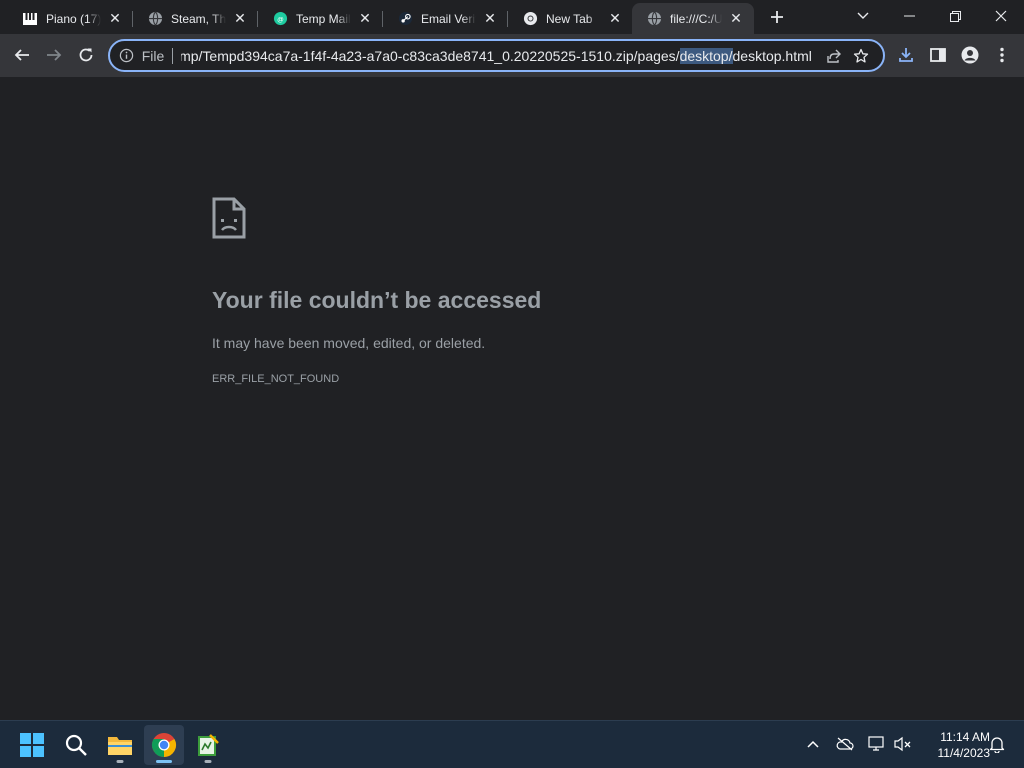  I want to click on network-button, so click(877, 744).